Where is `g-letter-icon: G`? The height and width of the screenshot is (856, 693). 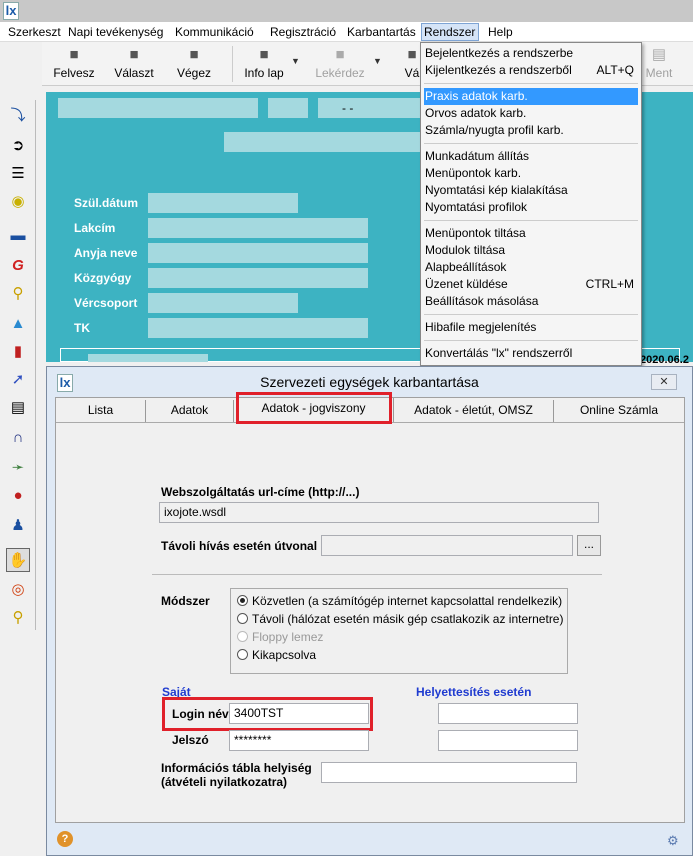
g-letter-icon: G is located at coordinates (18, 266).